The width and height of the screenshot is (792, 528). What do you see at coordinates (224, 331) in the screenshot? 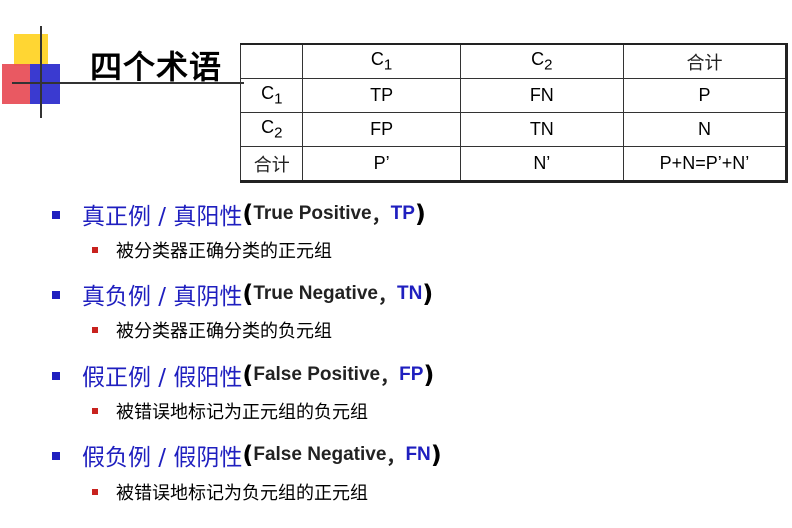
I see `description-text: 被分类器正确分类的负元组` at bounding box center [224, 331].